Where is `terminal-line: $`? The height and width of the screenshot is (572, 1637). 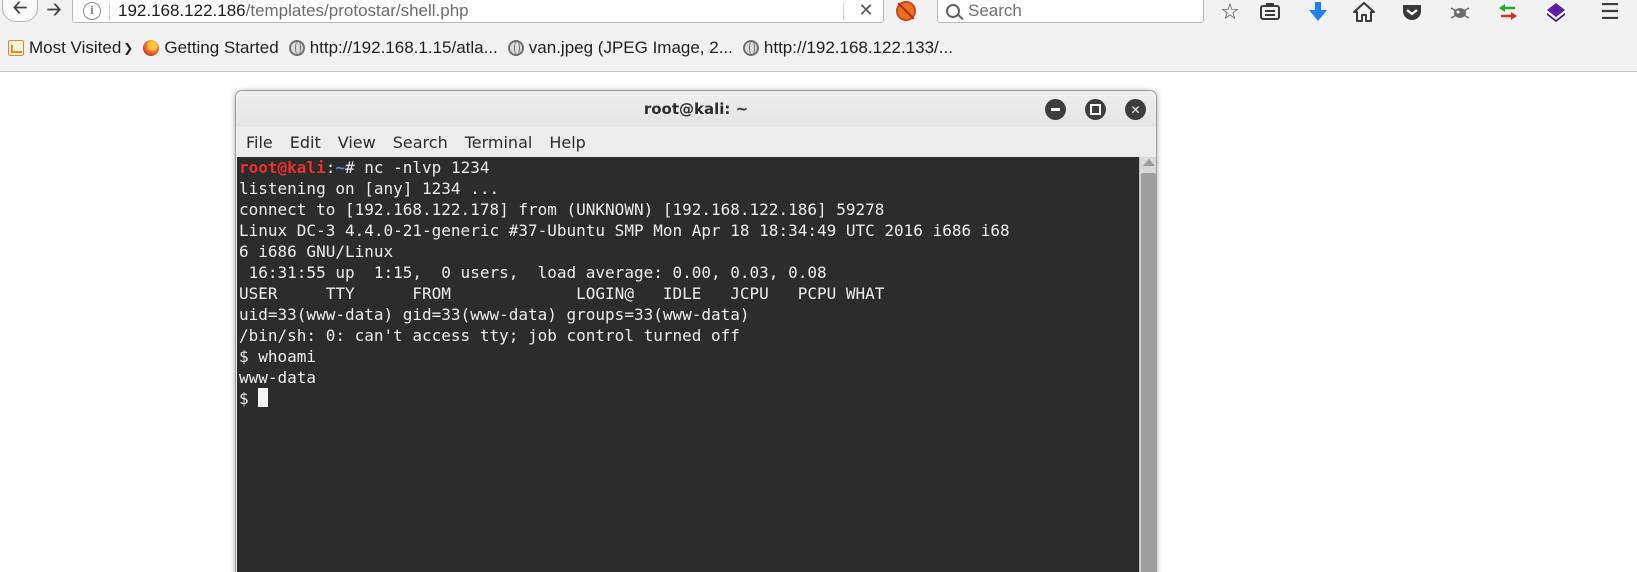 terminal-line: $ is located at coordinates (688, 398).